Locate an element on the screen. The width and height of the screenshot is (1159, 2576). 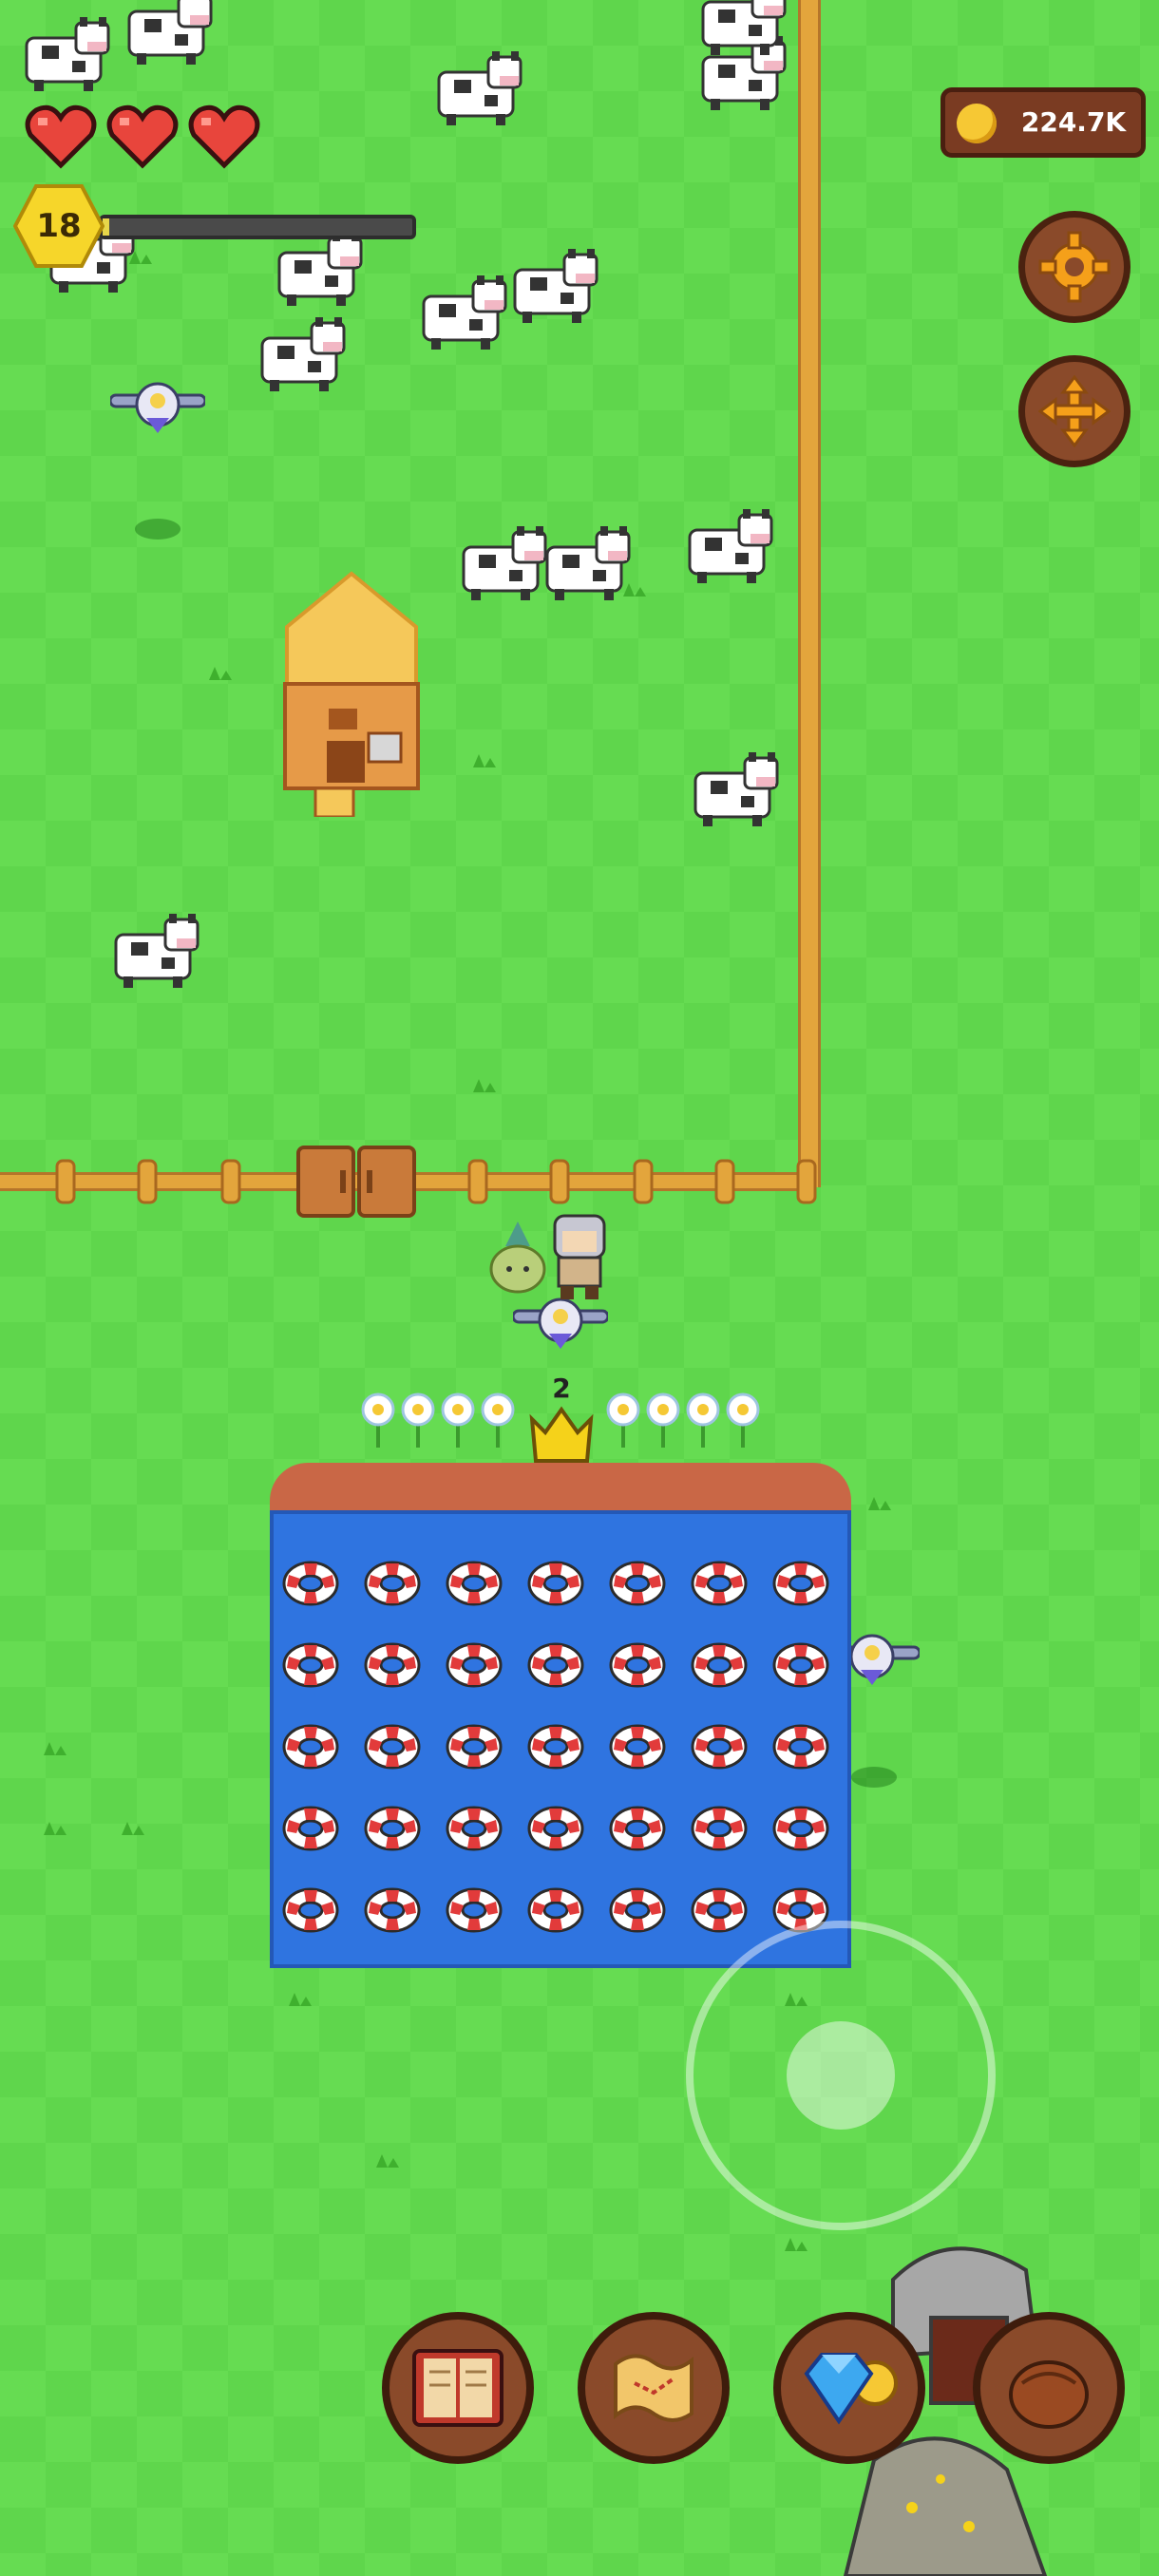
gear-icon is located at coordinates (1074, 267).